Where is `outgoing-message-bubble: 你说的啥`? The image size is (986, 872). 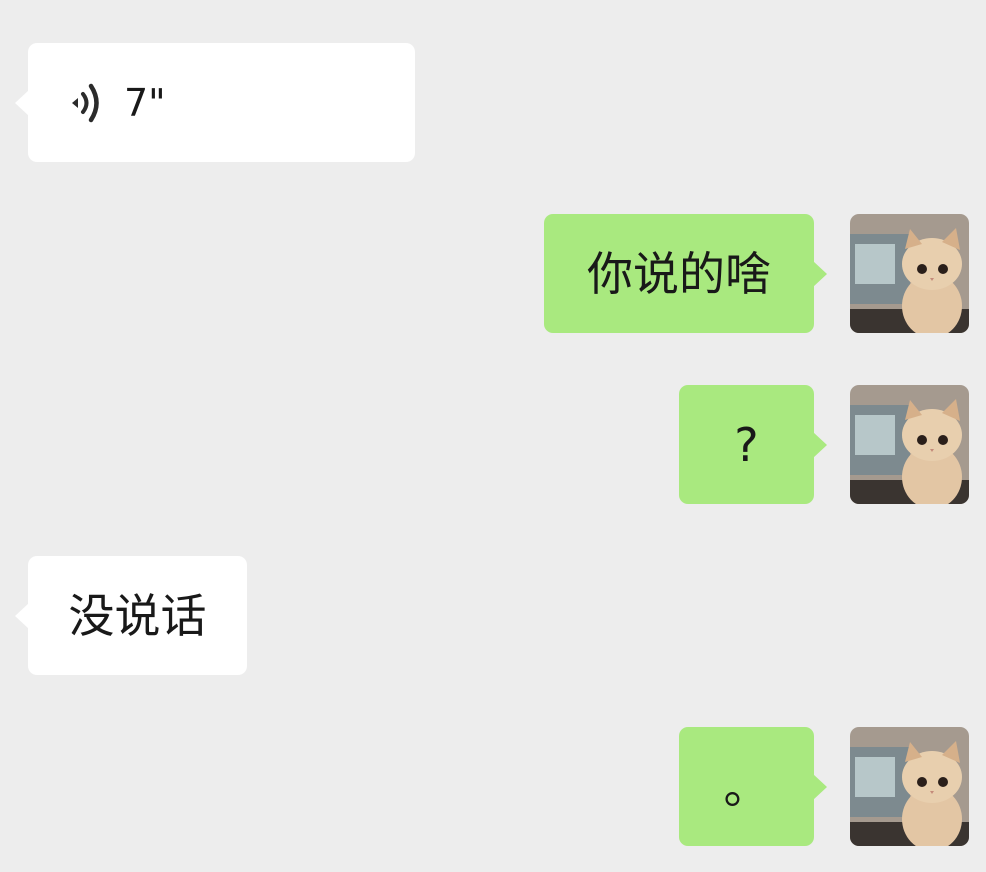 outgoing-message-bubble: 你说的啥 is located at coordinates (685, 273).